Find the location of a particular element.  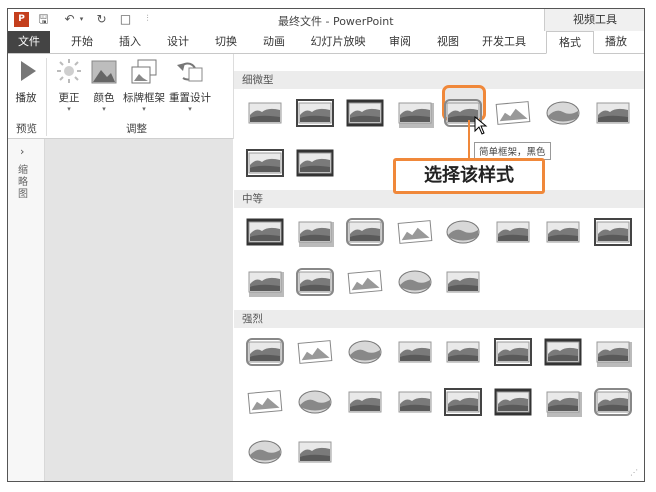

new-file-icon: □ is located at coordinates (125, 19).